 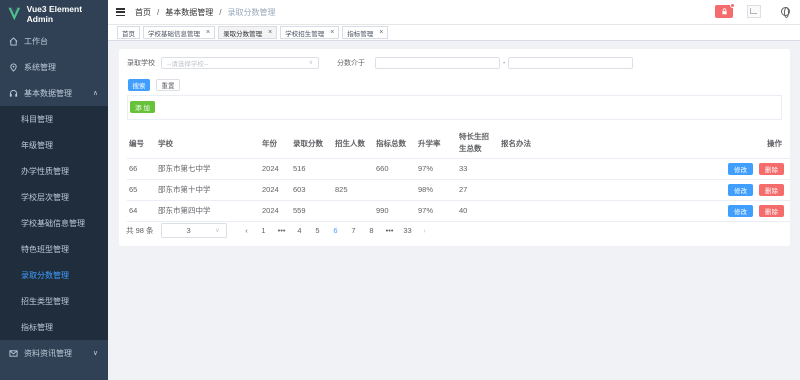 I want to click on sidebar-item-resources: 资料资讯管理 ∨, so click(x=54, y=353).